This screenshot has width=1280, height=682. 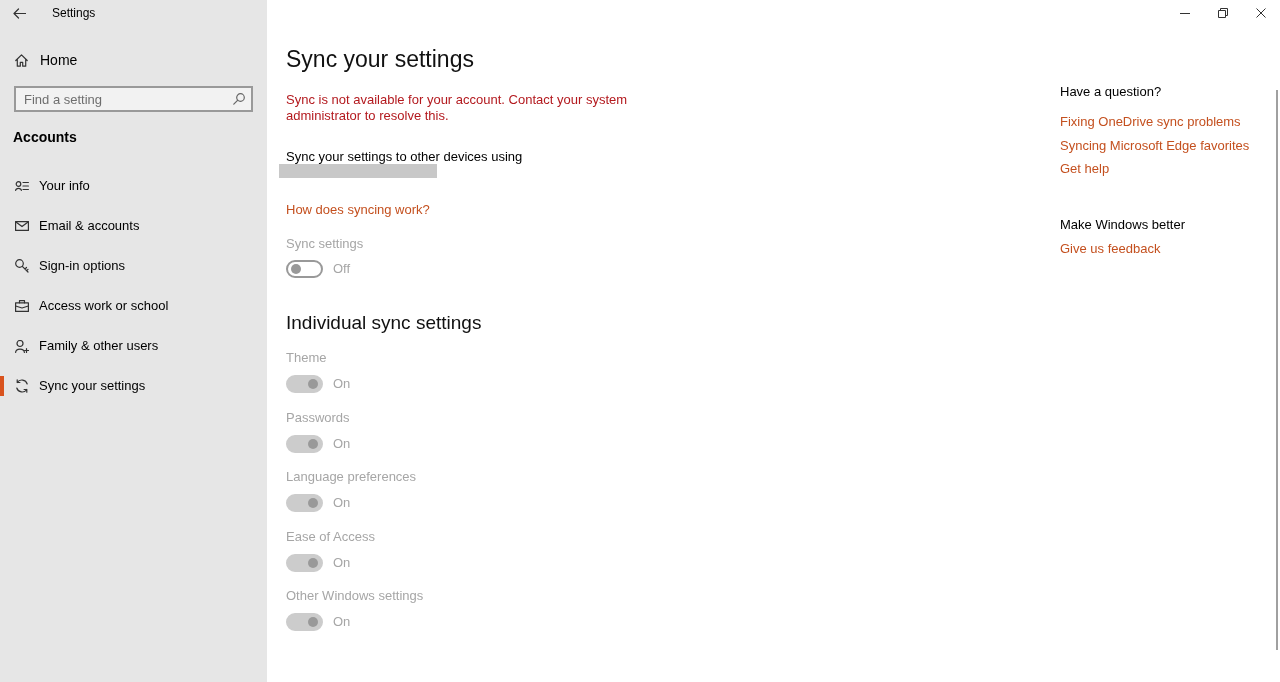 I want to click on home-icon, so click(x=21, y=60).